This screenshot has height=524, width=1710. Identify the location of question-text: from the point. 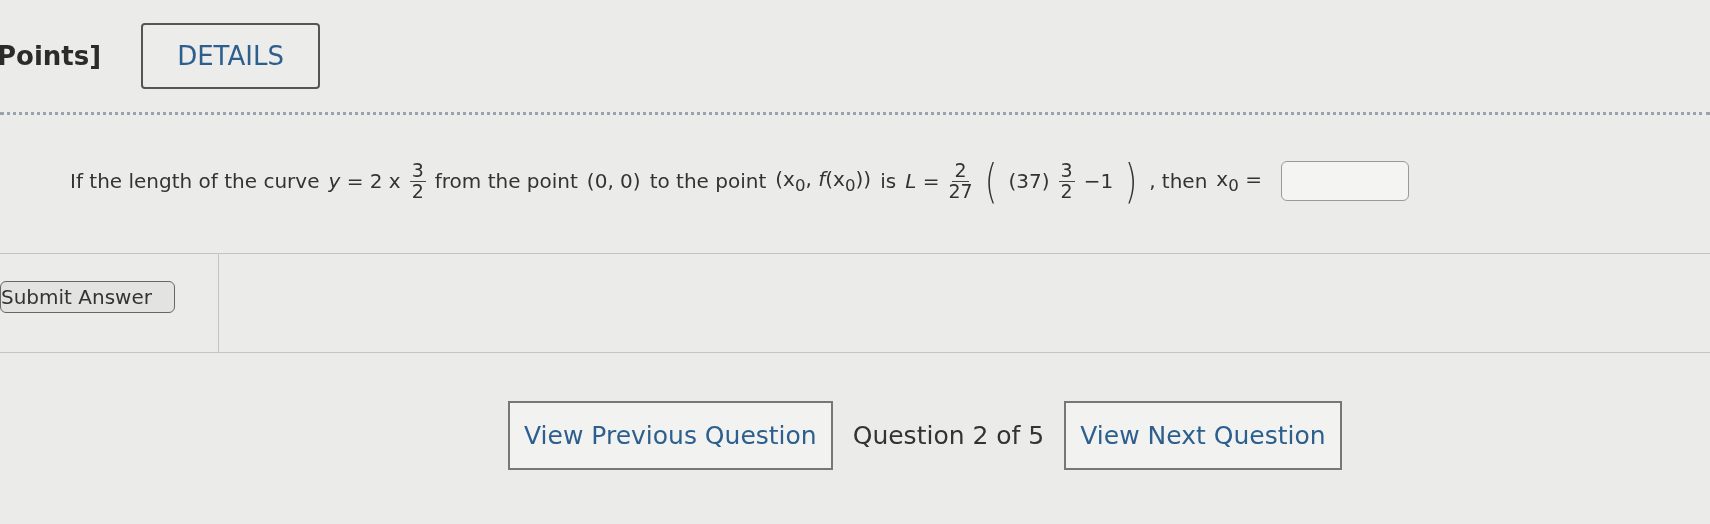
(506, 181).